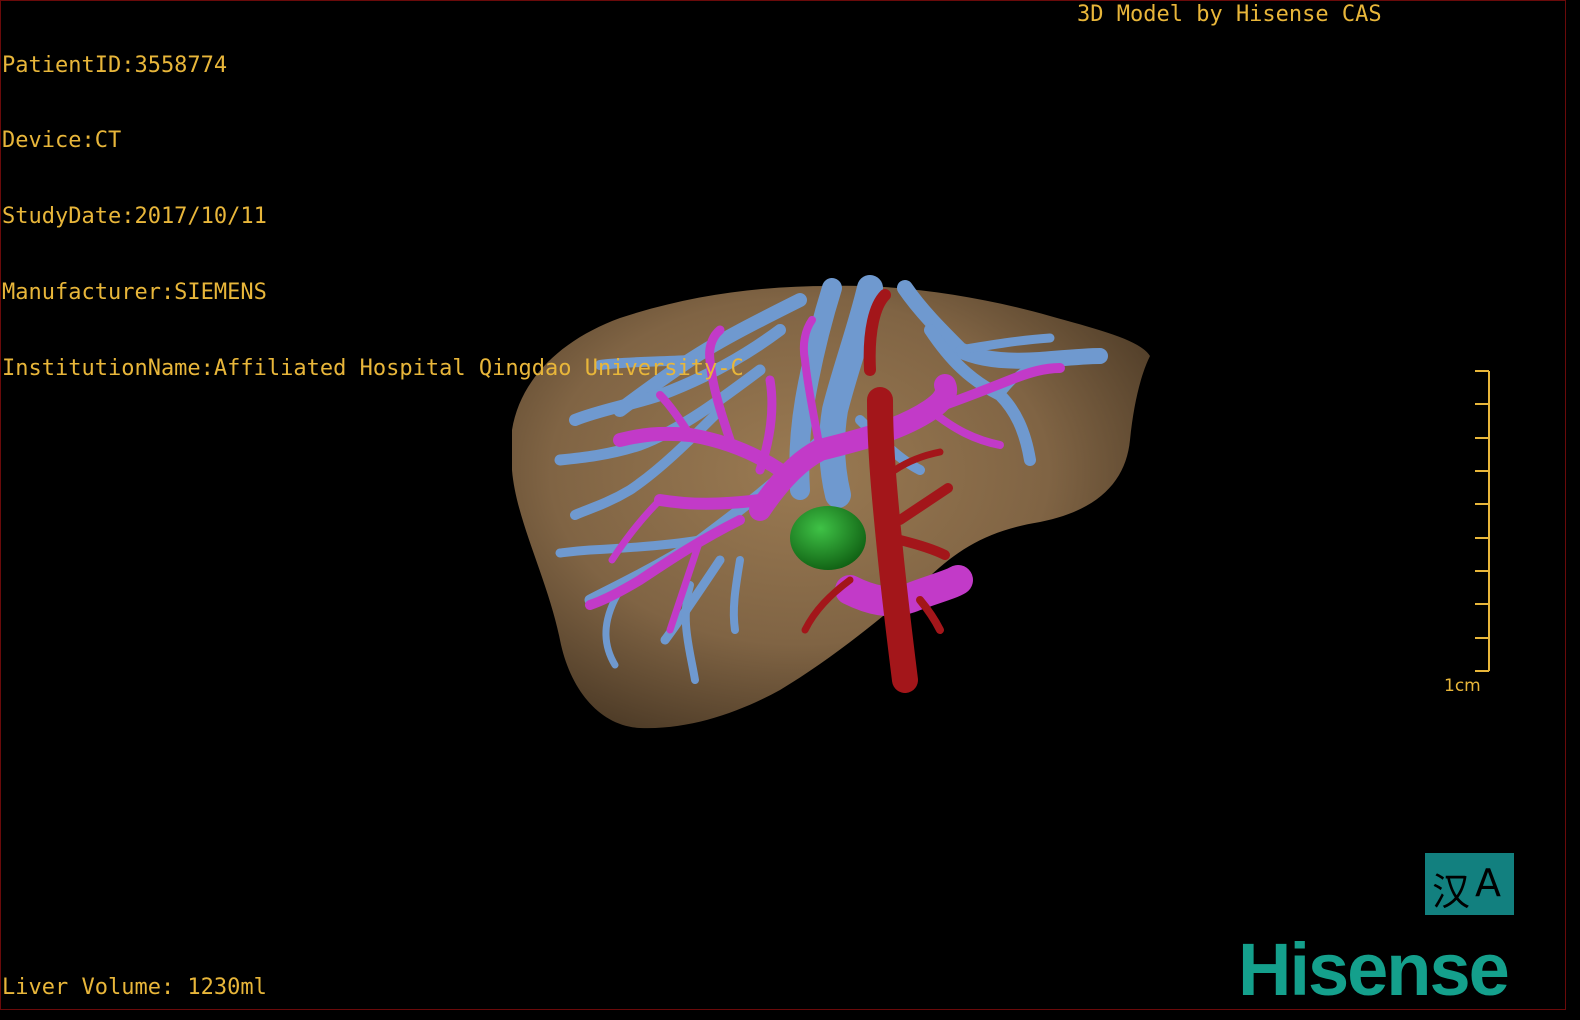 The width and height of the screenshot is (1580, 1020). What do you see at coordinates (134, 217) in the screenshot?
I see `study-date-text: StudyDate:2017/10/11` at bounding box center [134, 217].